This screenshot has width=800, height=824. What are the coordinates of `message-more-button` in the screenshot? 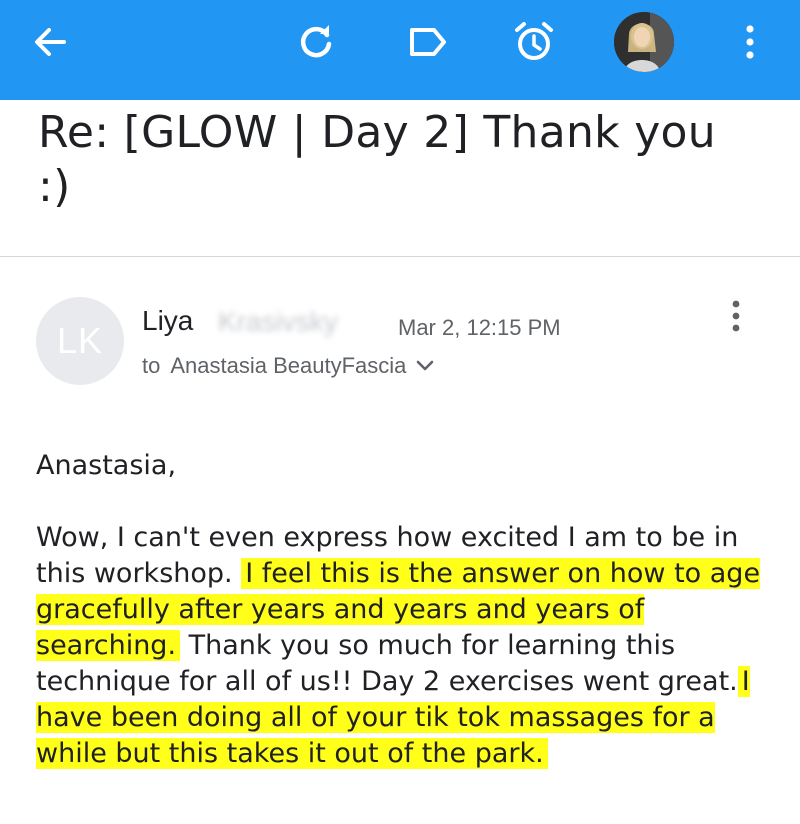 It's located at (736, 316).